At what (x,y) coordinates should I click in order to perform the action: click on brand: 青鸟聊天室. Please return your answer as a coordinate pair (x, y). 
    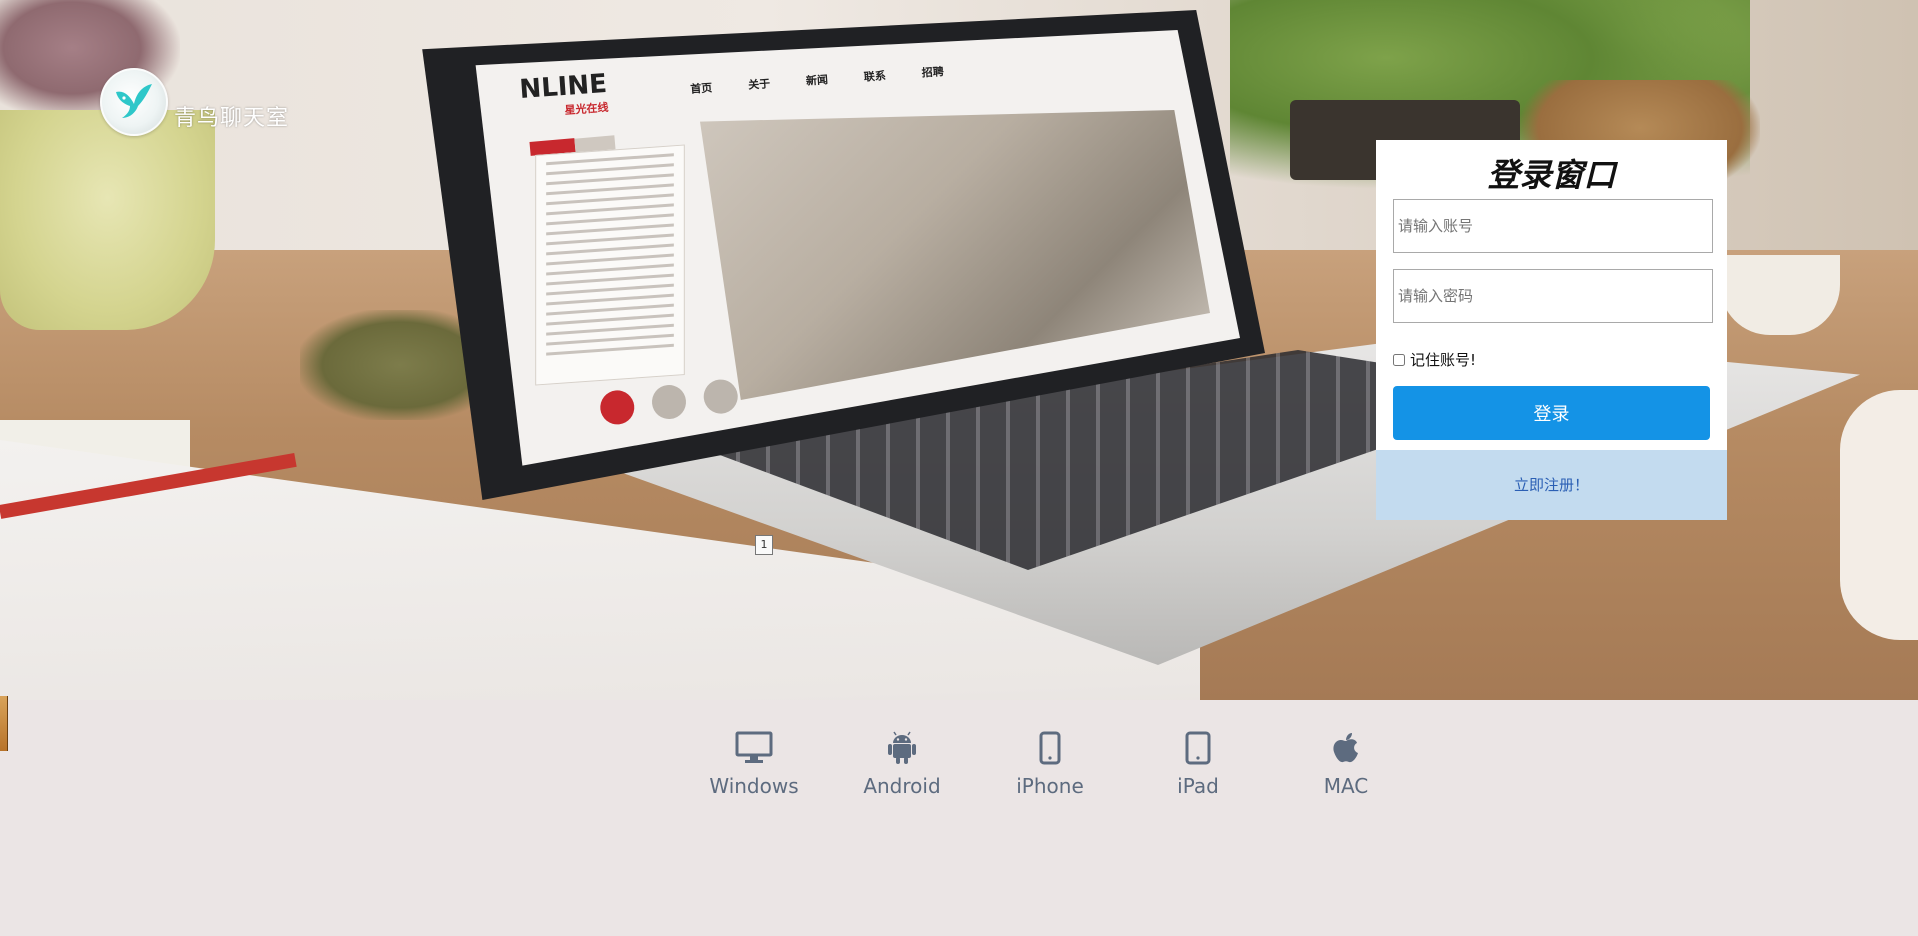
    Looking at the image, I should click on (194, 102).